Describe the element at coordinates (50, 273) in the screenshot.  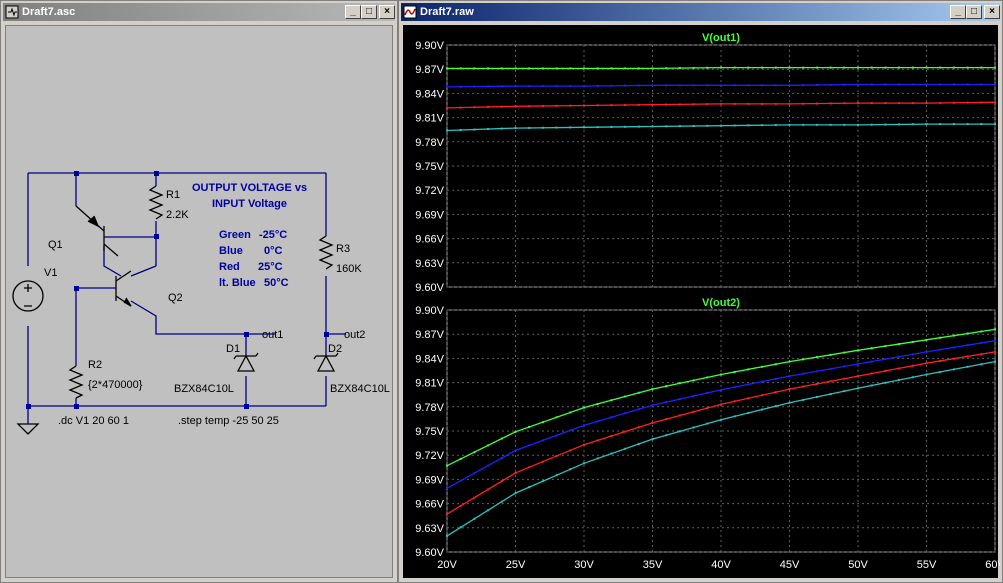
I see `label-v1: V1` at that location.